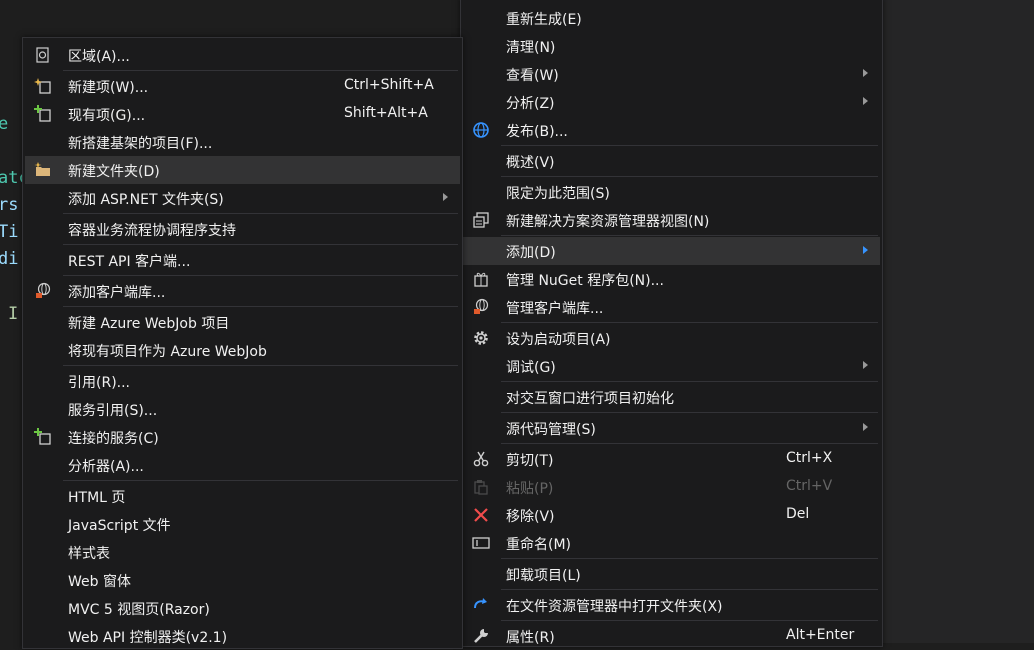  I want to click on menu-item-label: 添加 ASP.NET 文件夹(S), so click(146, 200).